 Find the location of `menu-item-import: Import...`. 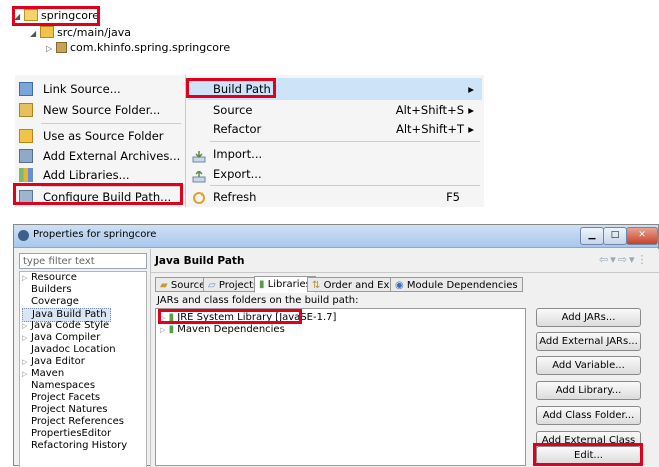

menu-item-import: Import... is located at coordinates (335, 154).